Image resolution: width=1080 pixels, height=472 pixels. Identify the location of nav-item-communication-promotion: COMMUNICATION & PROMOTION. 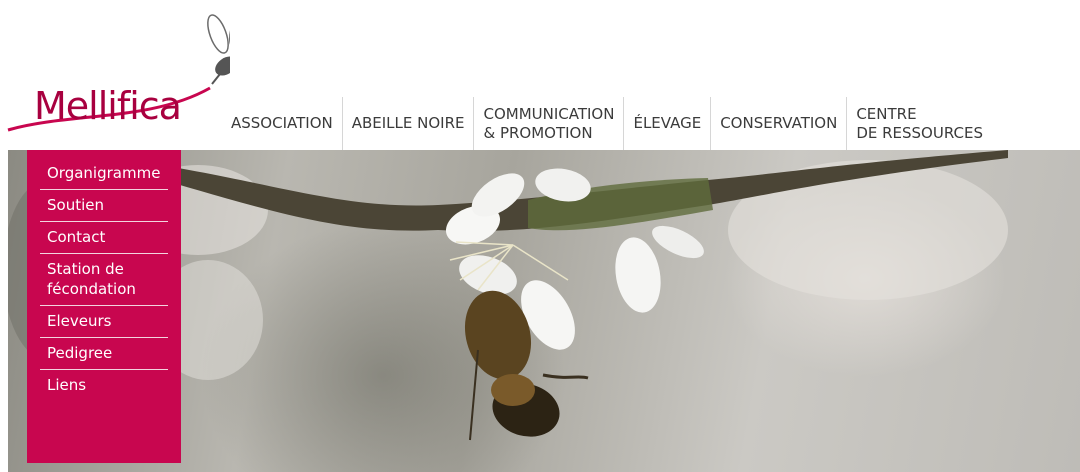
(548, 123).